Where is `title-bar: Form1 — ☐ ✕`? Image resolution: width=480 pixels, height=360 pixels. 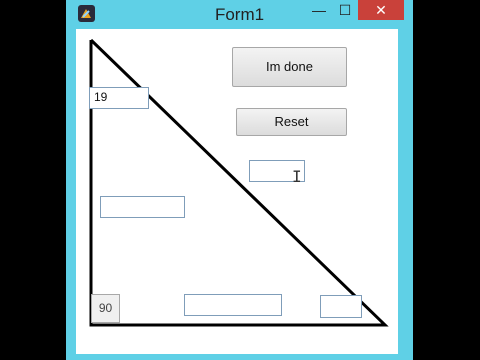 title-bar: Form1 — ☐ ✕ is located at coordinates (239, 14).